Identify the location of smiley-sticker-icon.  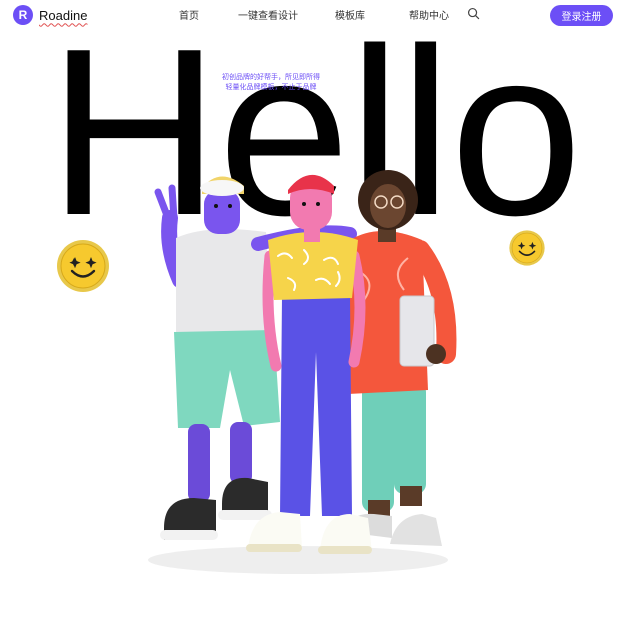
(83, 266).